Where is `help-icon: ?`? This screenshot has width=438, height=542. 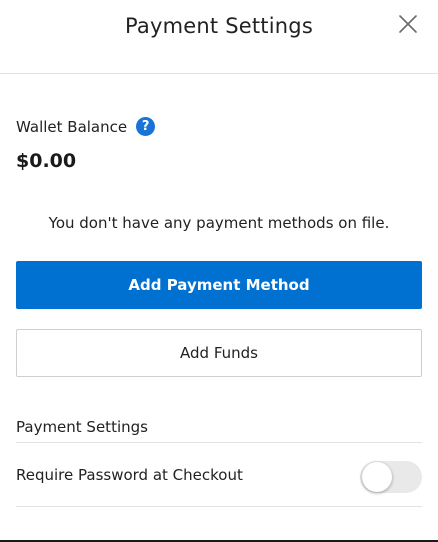
help-icon: ? is located at coordinates (146, 126).